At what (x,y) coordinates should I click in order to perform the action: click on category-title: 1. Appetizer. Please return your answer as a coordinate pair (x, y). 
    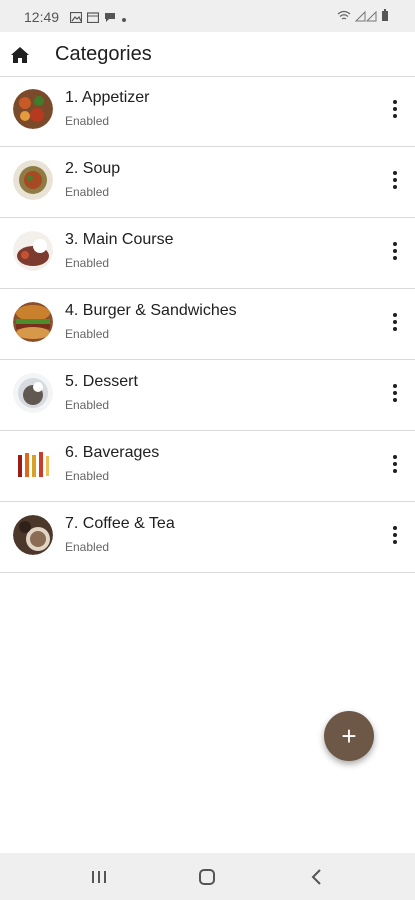
    Looking at the image, I should click on (107, 97).